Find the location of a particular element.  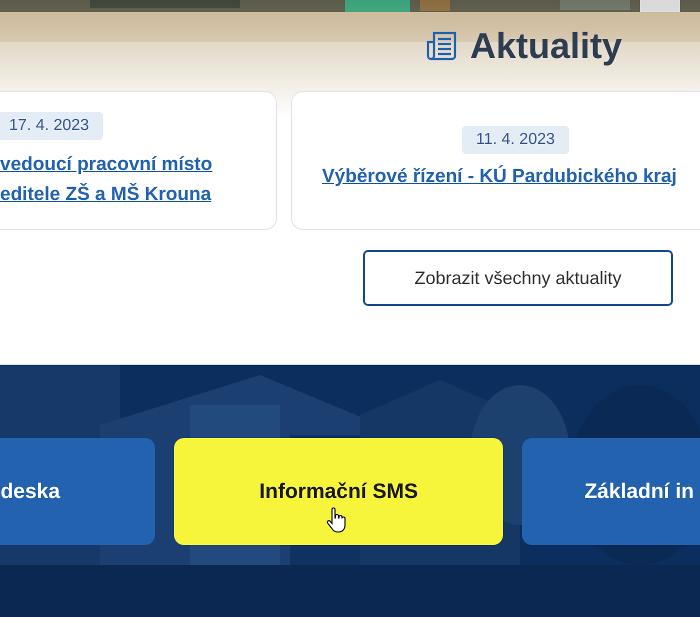

quick-link-button: deska is located at coordinates (77, 491).